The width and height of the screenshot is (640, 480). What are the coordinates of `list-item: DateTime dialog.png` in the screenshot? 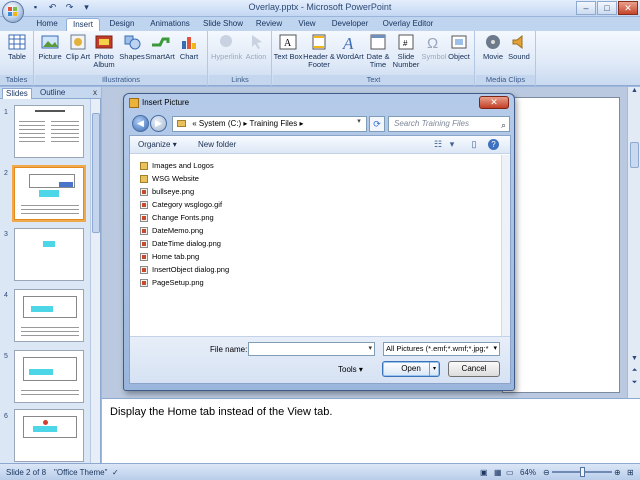 It's located at (320, 244).